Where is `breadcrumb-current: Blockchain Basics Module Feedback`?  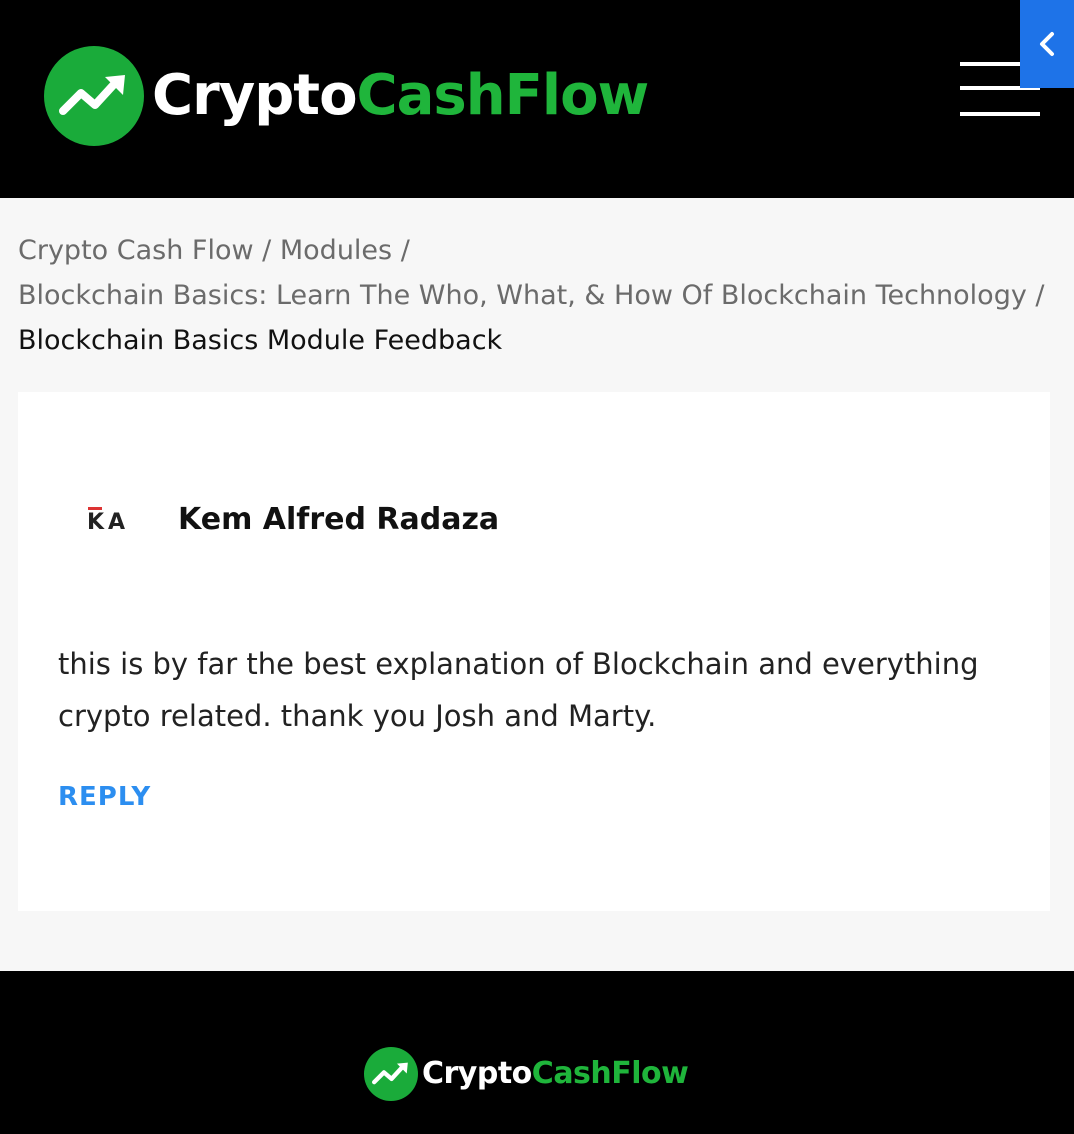 breadcrumb-current: Blockchain Basics Module Feedback is located at coordinates (260, 340).